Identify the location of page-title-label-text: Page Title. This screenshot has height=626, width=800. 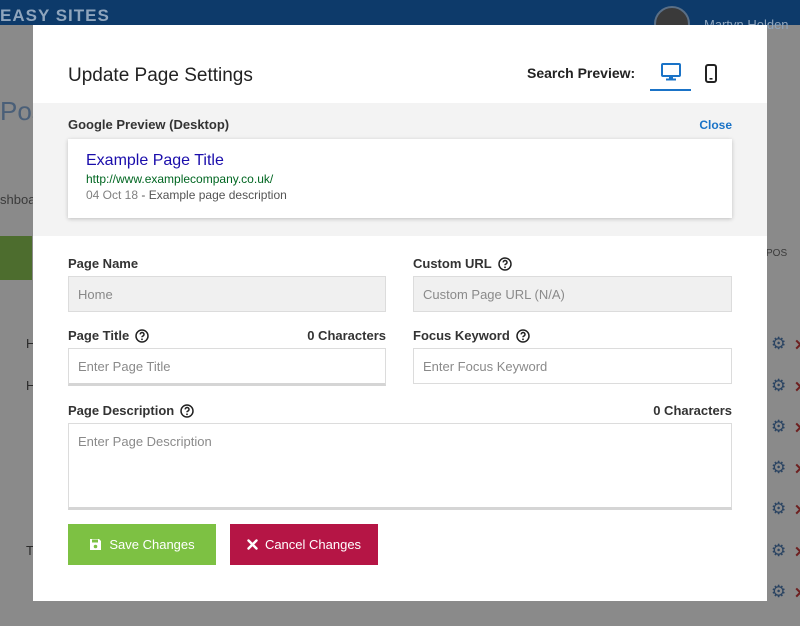
(99, 335).